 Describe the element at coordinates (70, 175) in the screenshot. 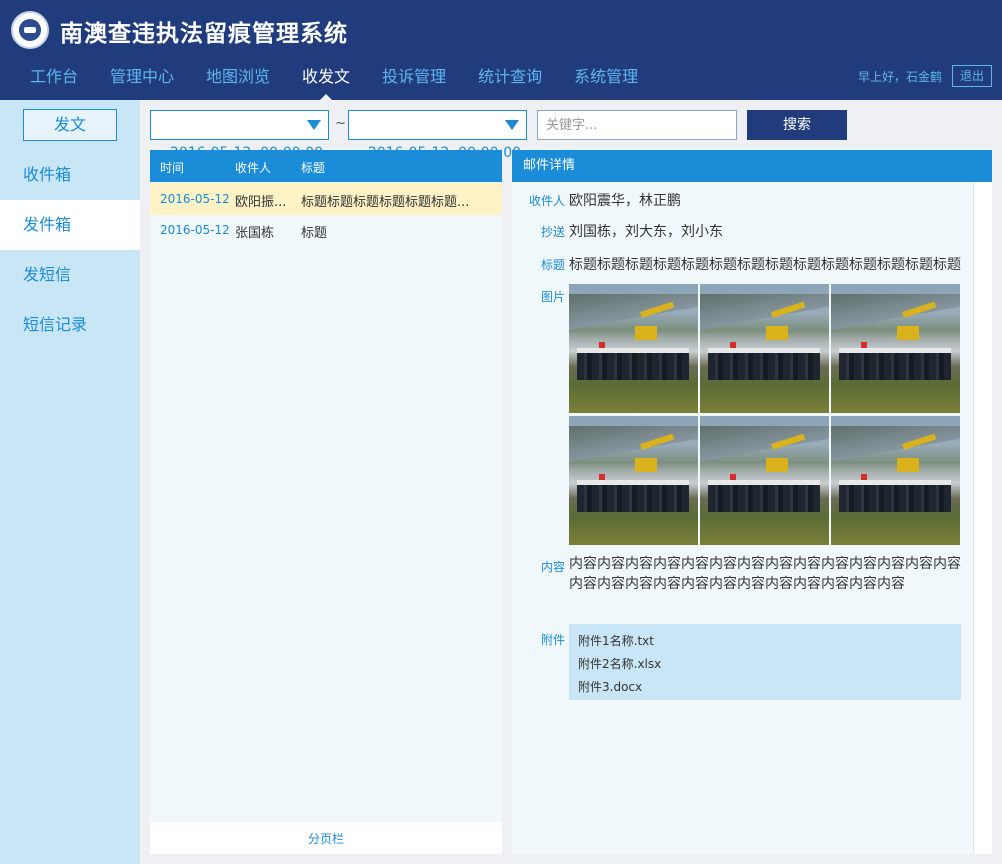

I see `sidebar-item-inbox: 收件箱` at that location.